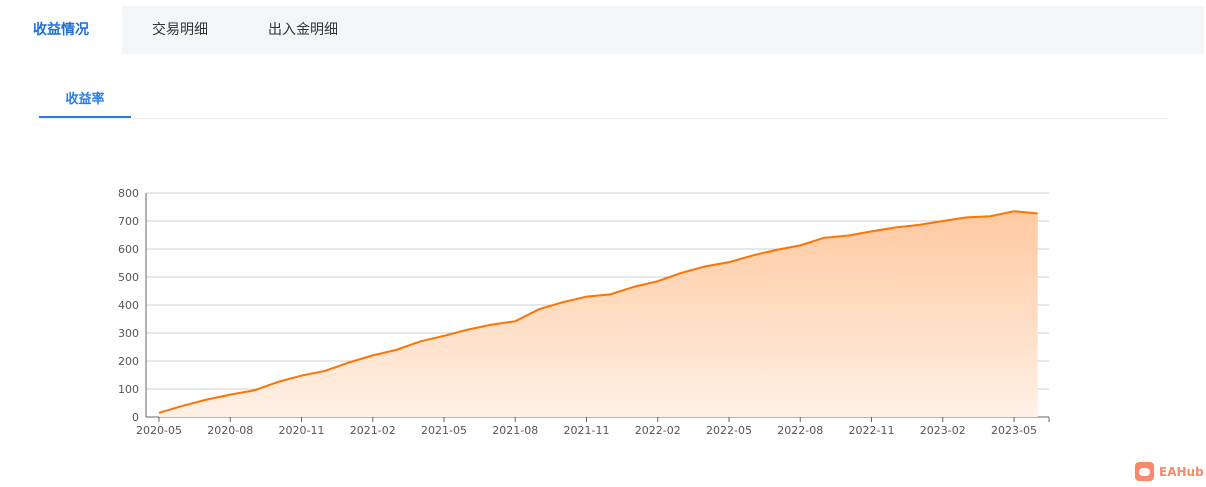  Describe the element at coordinates (128, 305) in the screenshot. I see `y-tick-label: 400` at that location.